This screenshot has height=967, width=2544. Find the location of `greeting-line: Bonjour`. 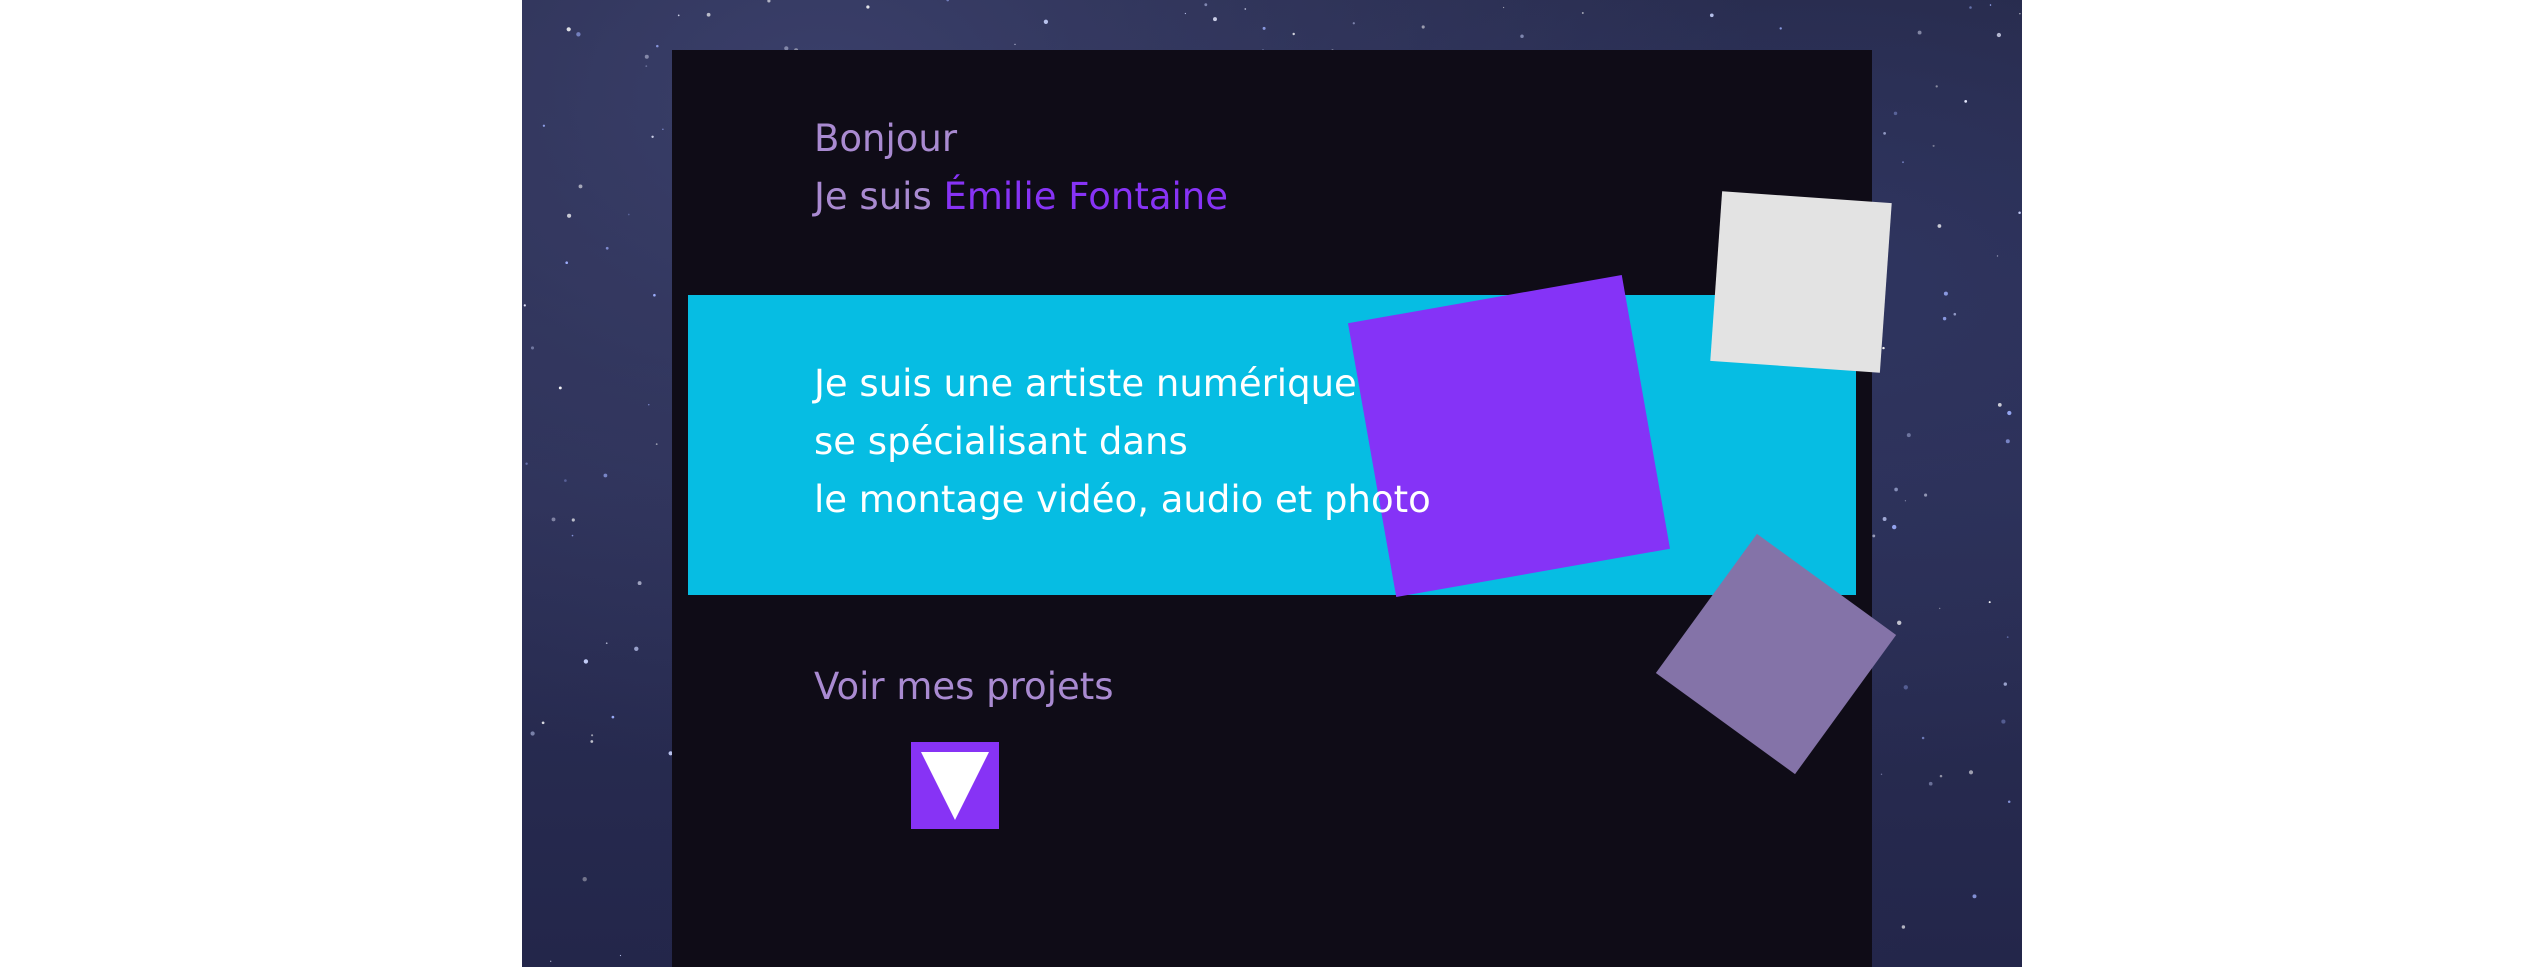

greeting-line: Bonjour is located at coordinates (886, 138).